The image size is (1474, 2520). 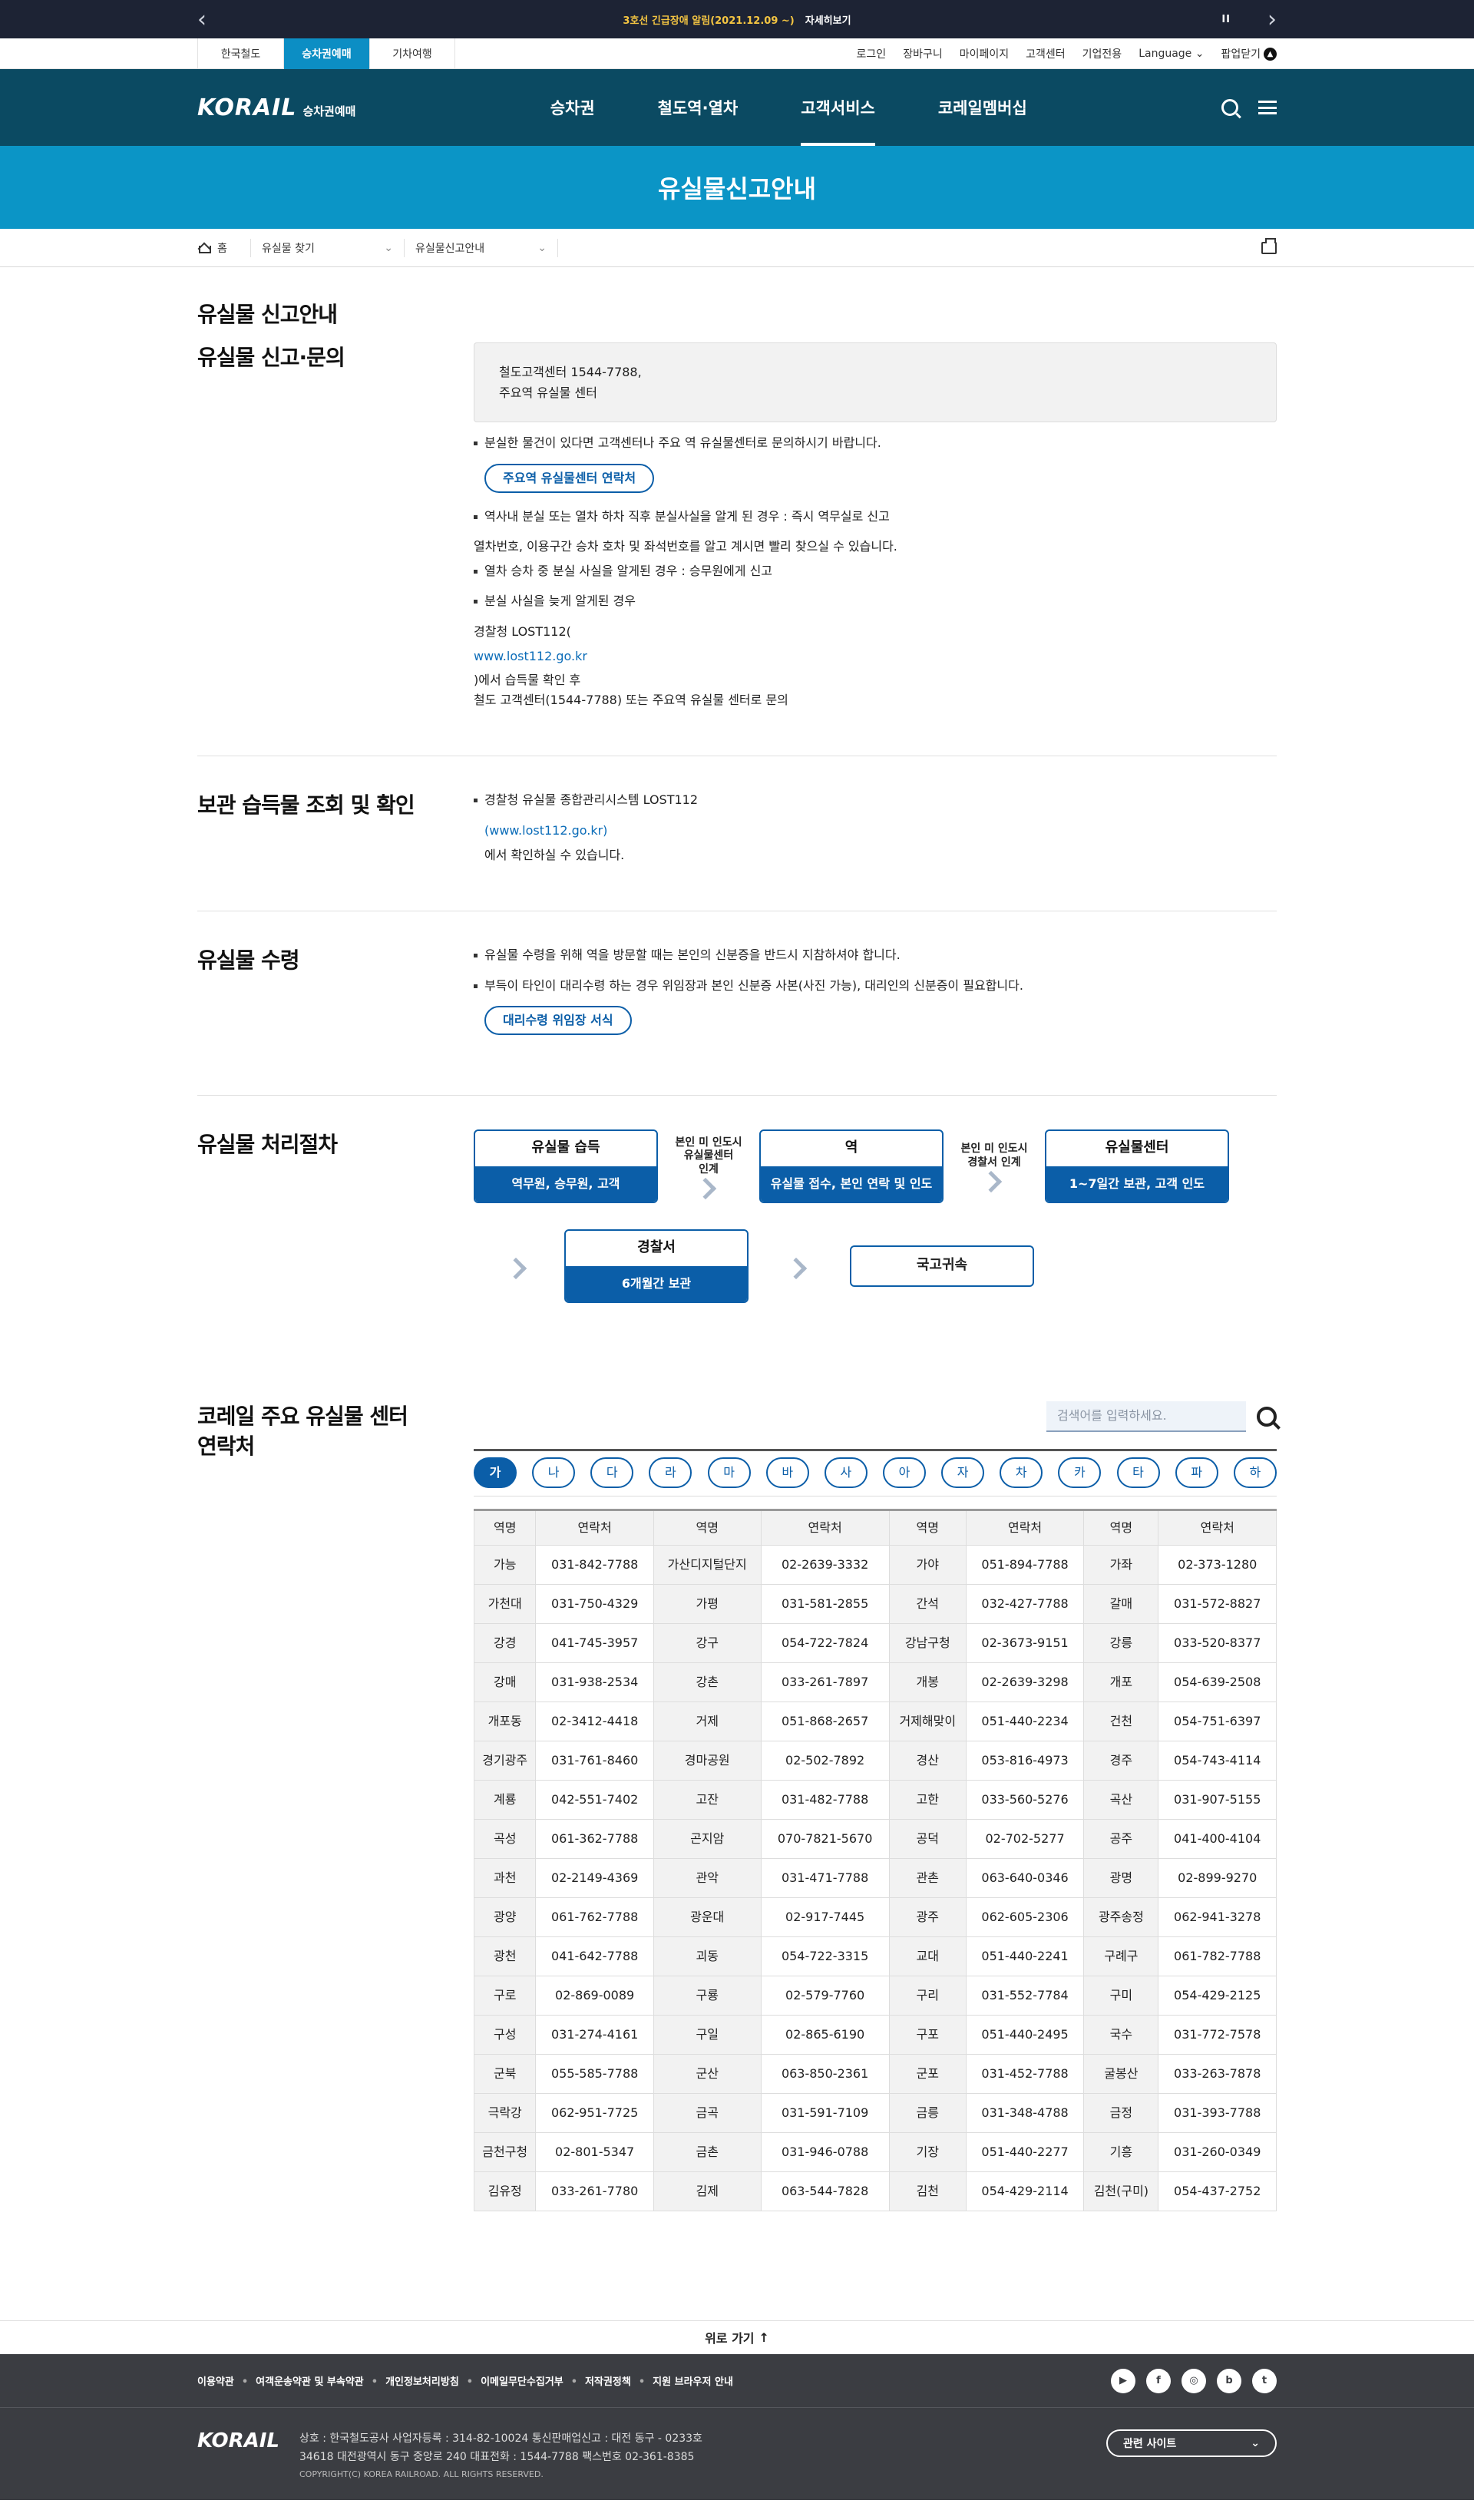 What do you see at coordinates (1272, 19) in the screenshot?
I see `next-arrow-icon: ›` at bounding box center [1272, 19].